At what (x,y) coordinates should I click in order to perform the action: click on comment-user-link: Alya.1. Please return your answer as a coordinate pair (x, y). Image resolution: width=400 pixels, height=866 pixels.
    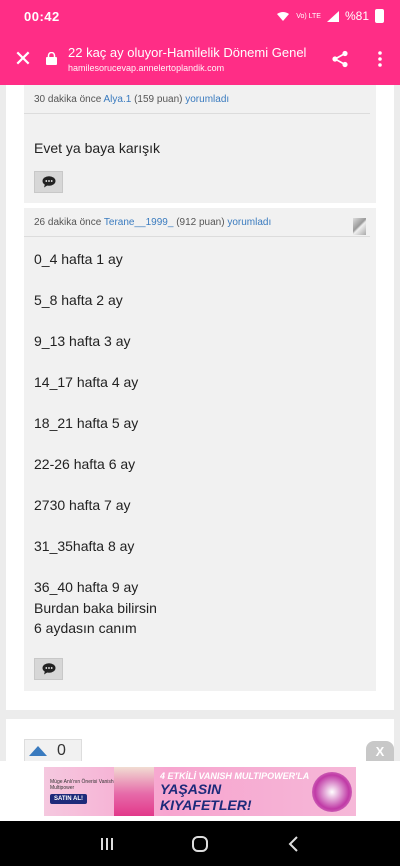
    Looking at the image, I should click on (118, 99).